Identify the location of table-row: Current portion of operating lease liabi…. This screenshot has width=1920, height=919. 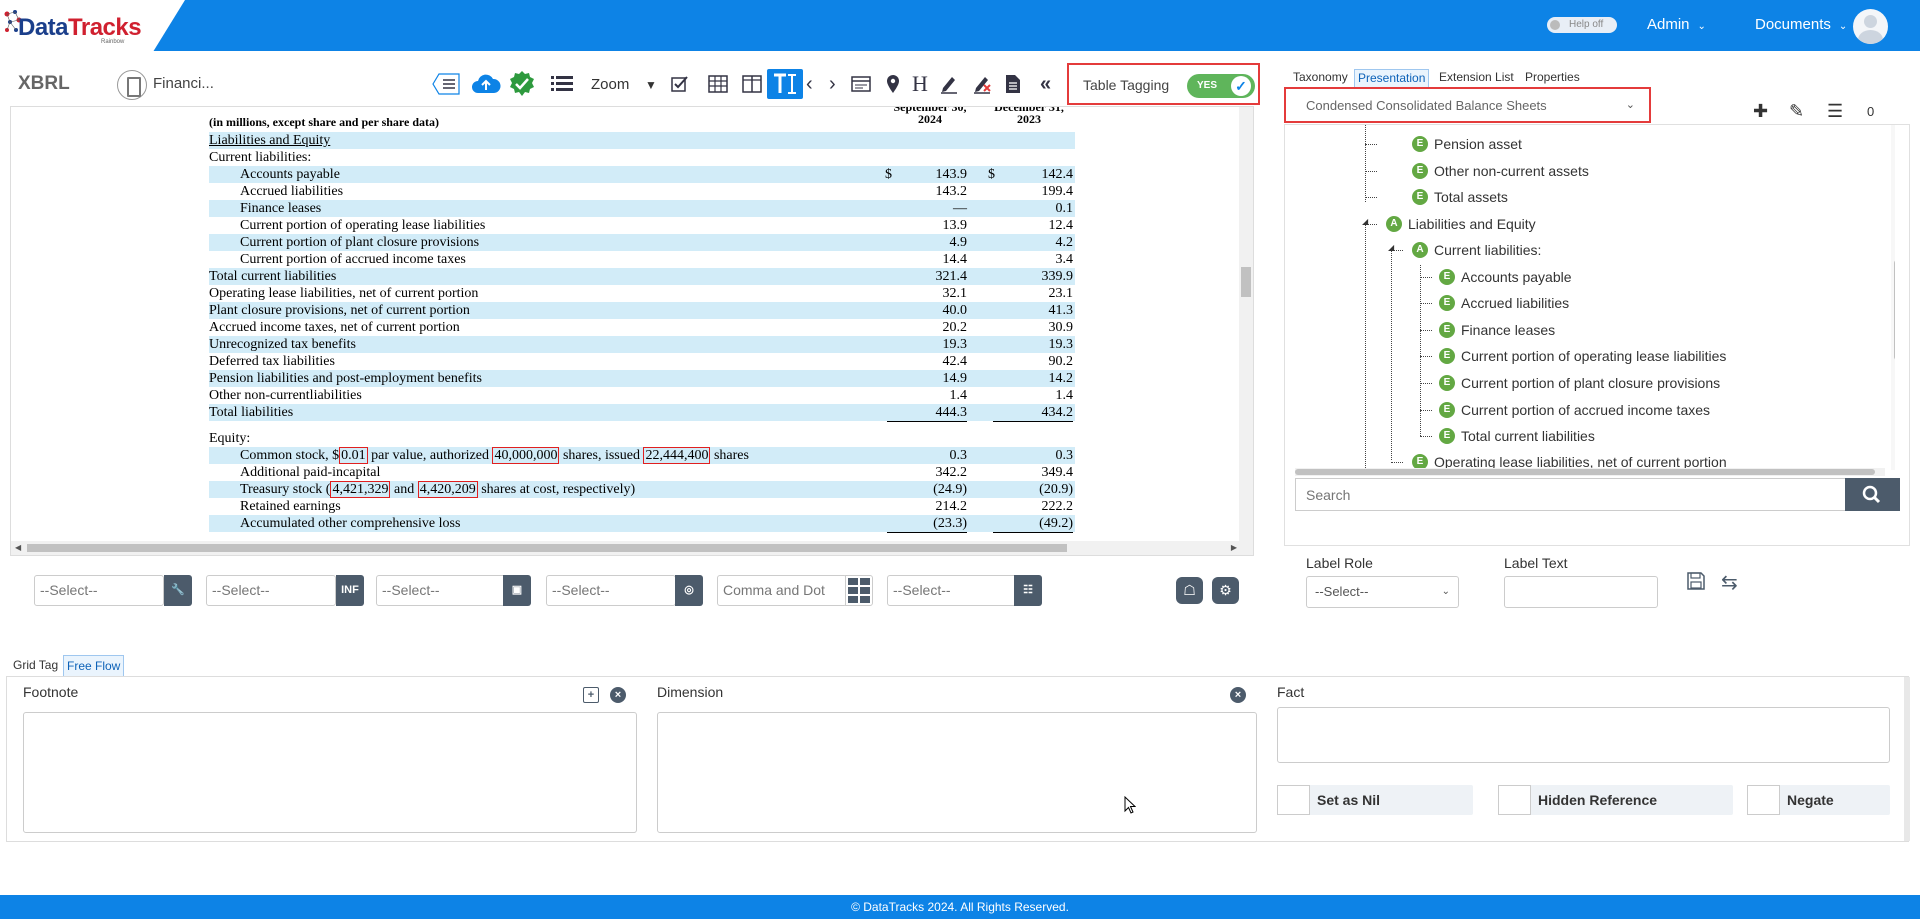
(642, 225).